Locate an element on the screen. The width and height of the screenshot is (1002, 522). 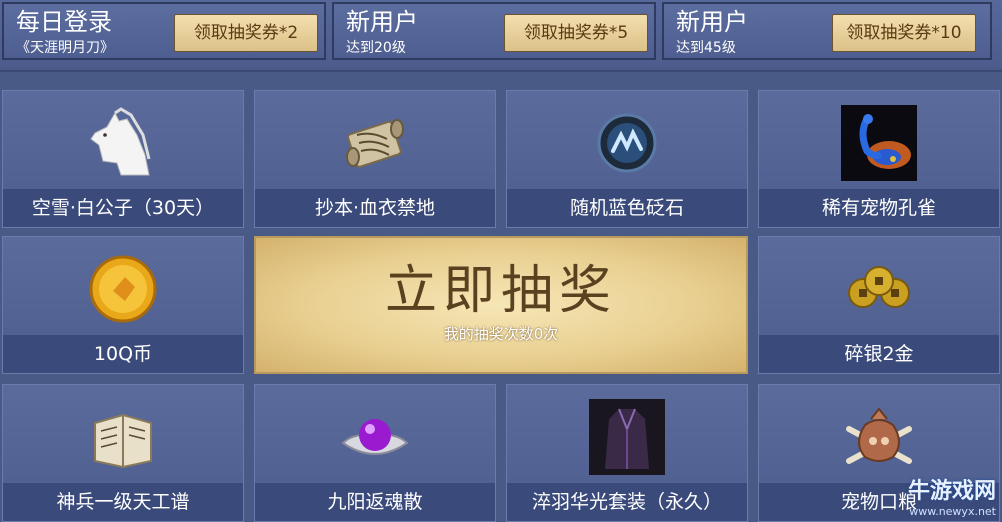
claim-ticket-button: 领取抽奖券*2 is located at coordinates (246, 33).